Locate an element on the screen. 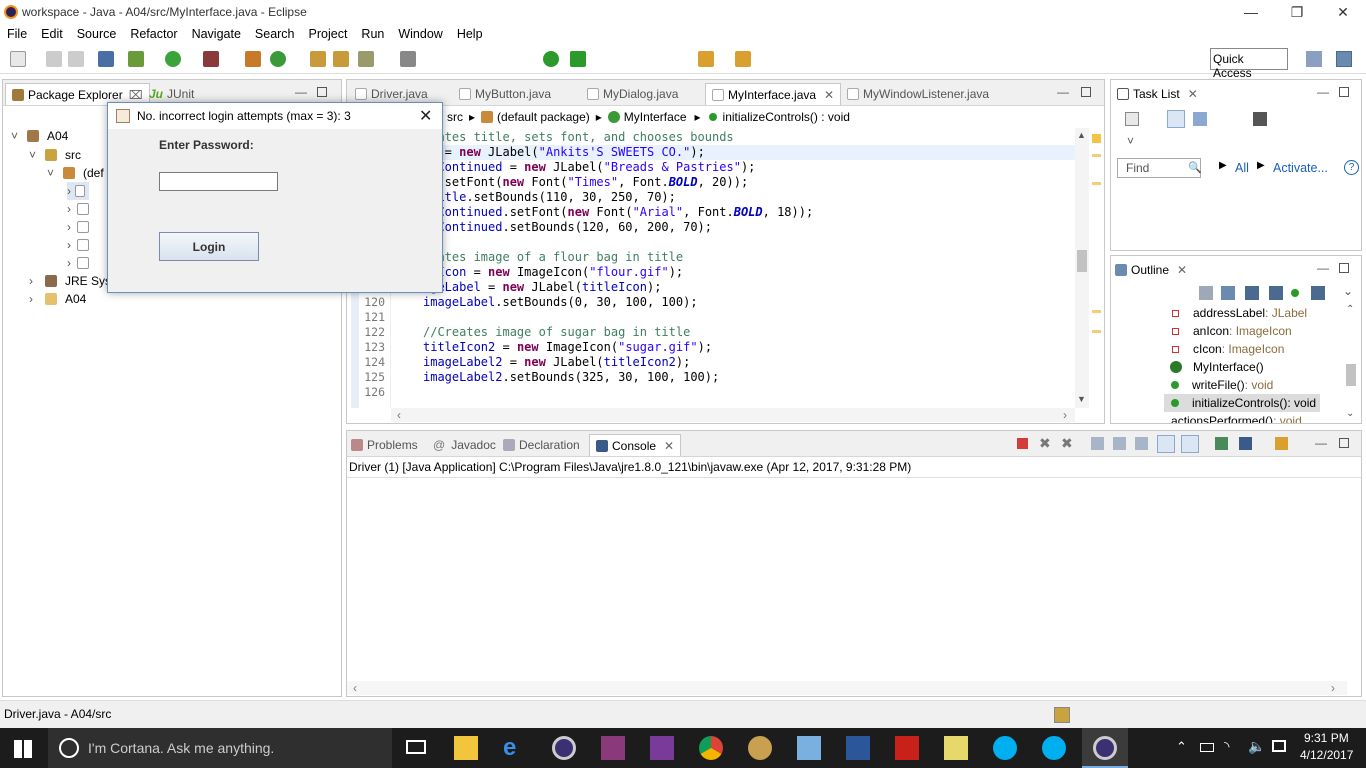 Image resolution: width=1366 pixels, height=768 pixels. breadcrumb-src: src is located at coordinates (455, 117).